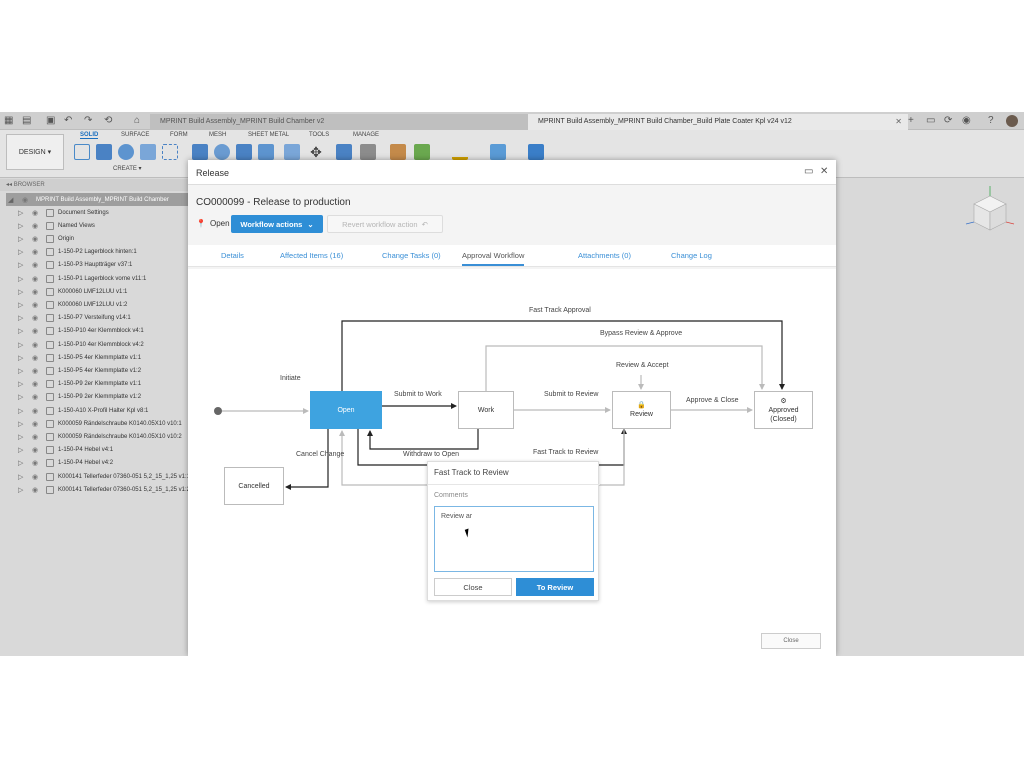 This screenshot has height=768, width=1024. What do you see at coordinates (555, 587) in the screenshot?
I see `to-review-button: To Review` at bounding box center [555, 587].